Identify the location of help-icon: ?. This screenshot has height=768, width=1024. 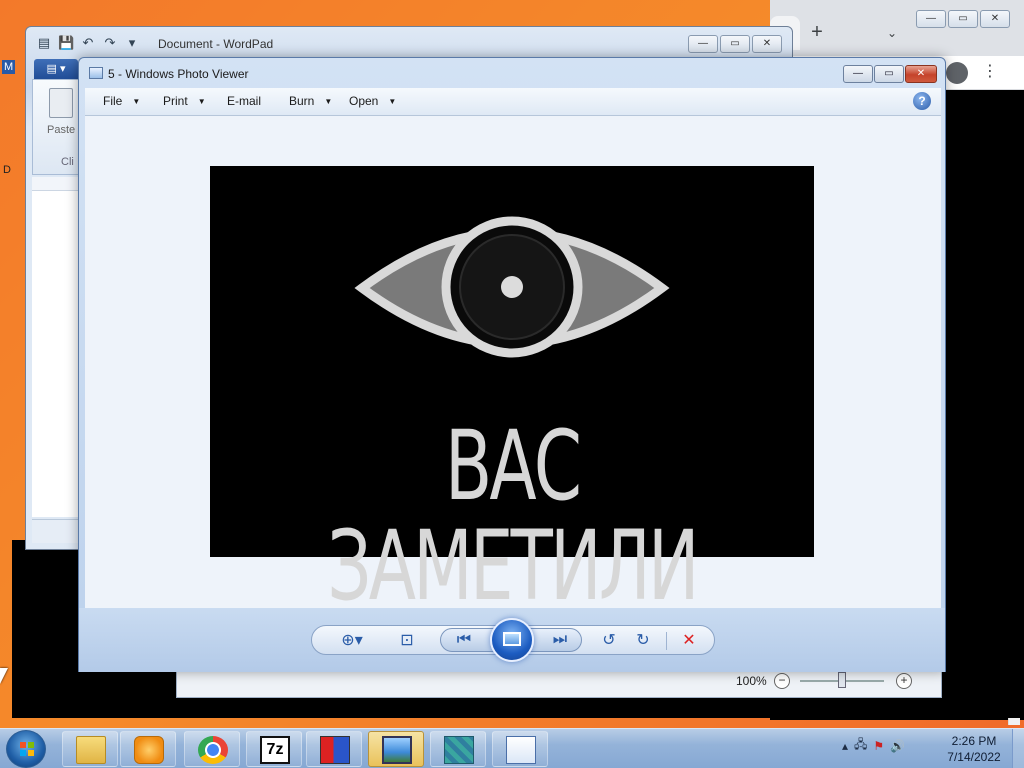
(922, 101).